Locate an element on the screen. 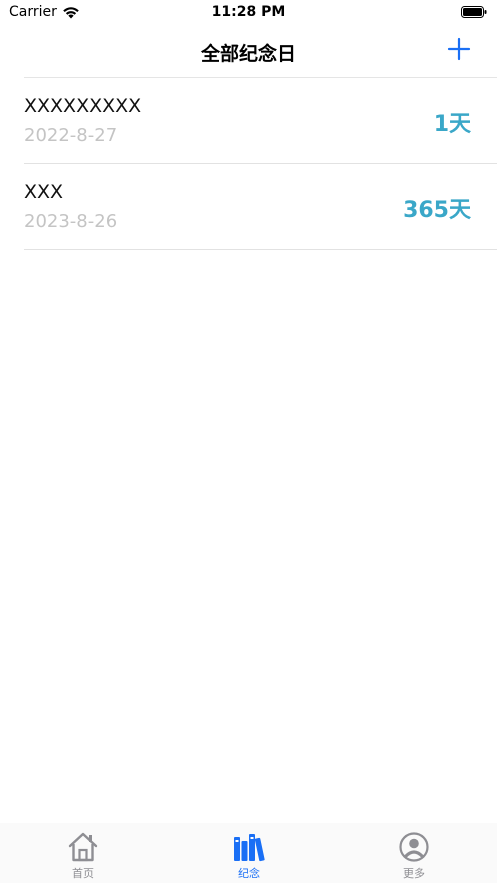 The image size is (497, 883). anniversary-days: 365天 is located at coordinates (437, 210).